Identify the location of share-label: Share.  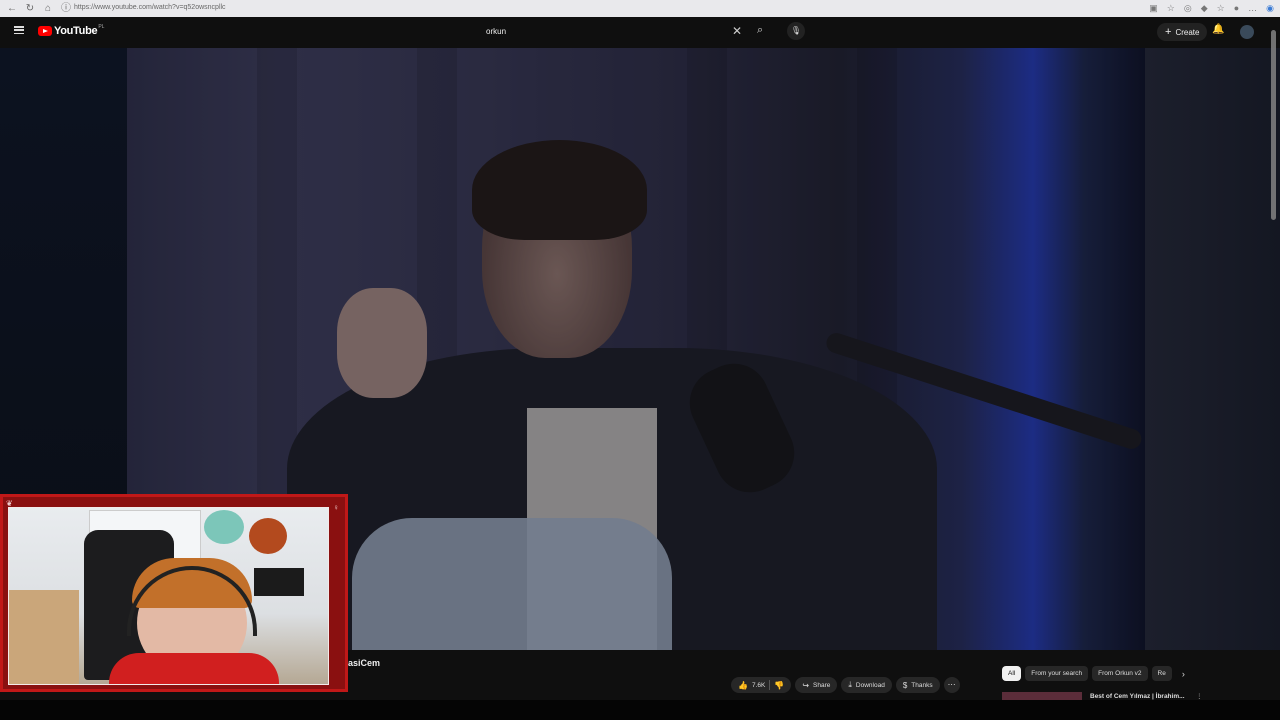
(822, 685).